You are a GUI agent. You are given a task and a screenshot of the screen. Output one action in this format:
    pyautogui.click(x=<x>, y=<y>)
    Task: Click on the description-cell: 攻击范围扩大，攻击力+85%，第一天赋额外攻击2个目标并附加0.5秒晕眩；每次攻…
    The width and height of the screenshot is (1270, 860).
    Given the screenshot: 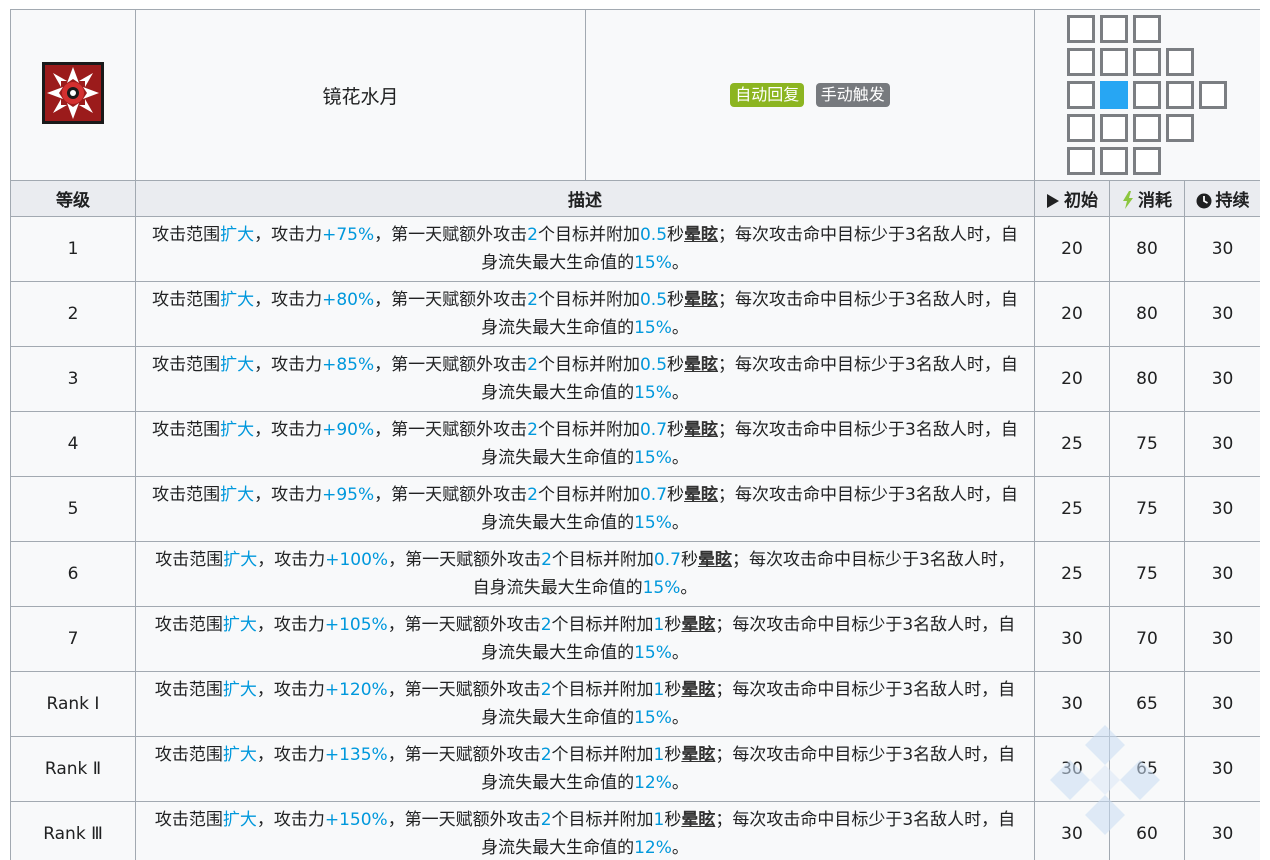 What is the action you would take?
    pyautogui.click(x=585, y=379)
    